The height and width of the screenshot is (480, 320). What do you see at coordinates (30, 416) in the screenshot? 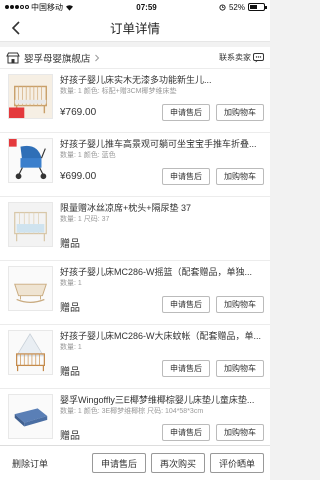
I see `product-thumbnail-mattress` at bounding box center [30, 416].